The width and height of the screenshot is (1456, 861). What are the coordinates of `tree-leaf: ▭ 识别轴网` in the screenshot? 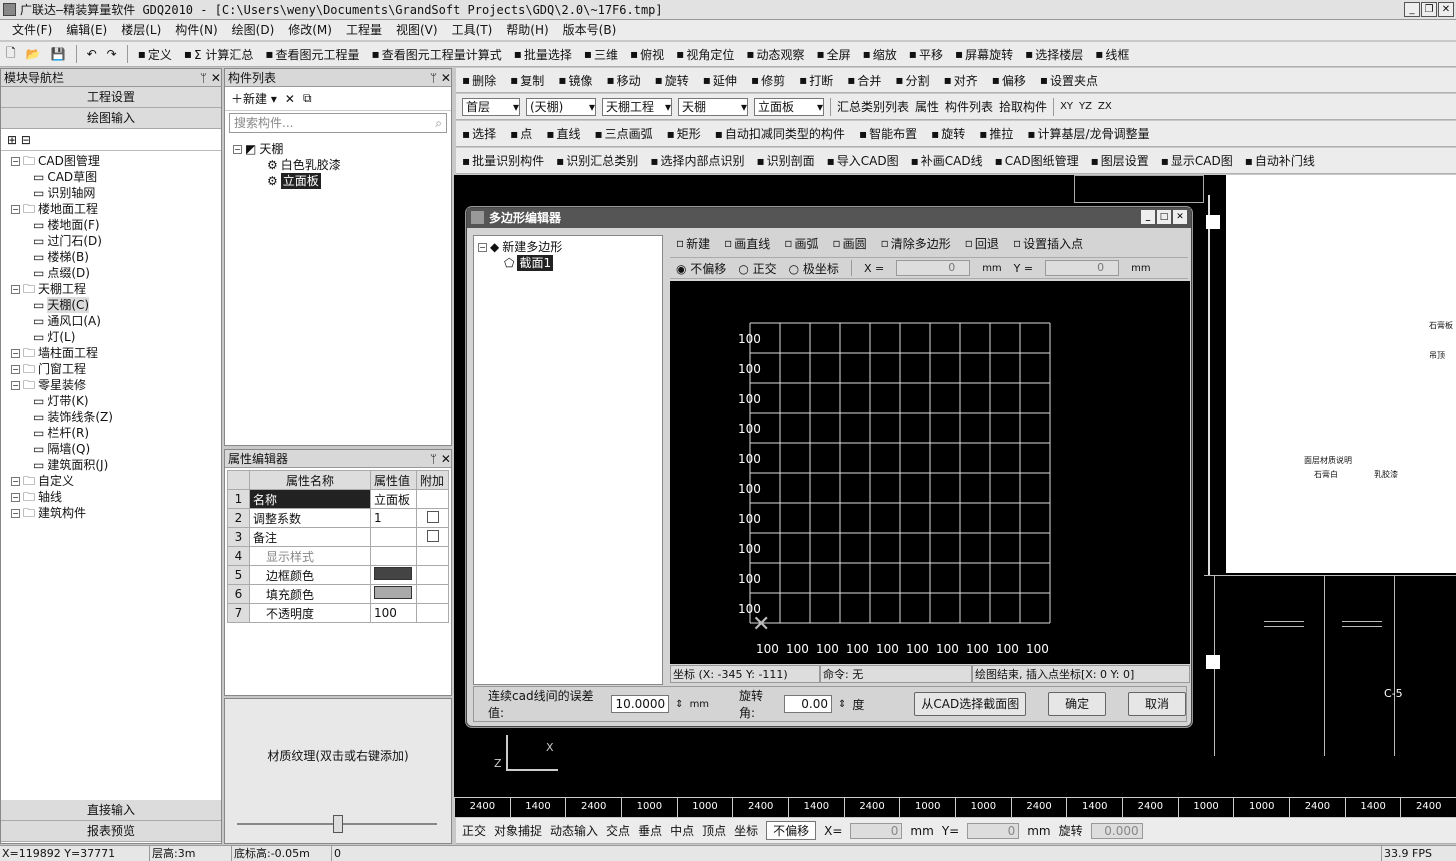 It's located at (116, 193).